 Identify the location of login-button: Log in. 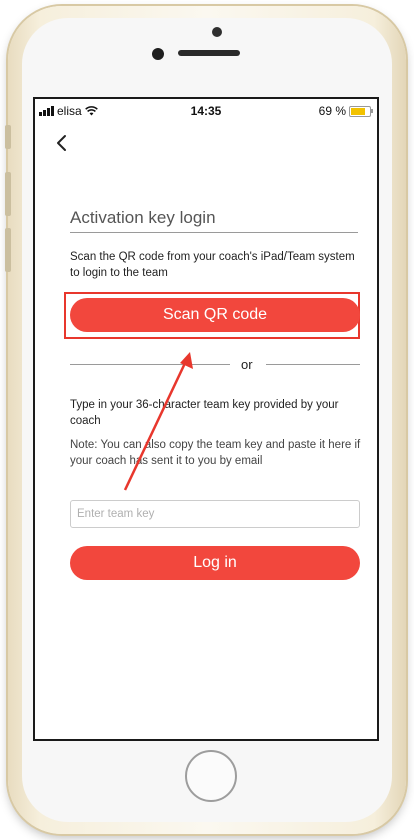
(215, 563).